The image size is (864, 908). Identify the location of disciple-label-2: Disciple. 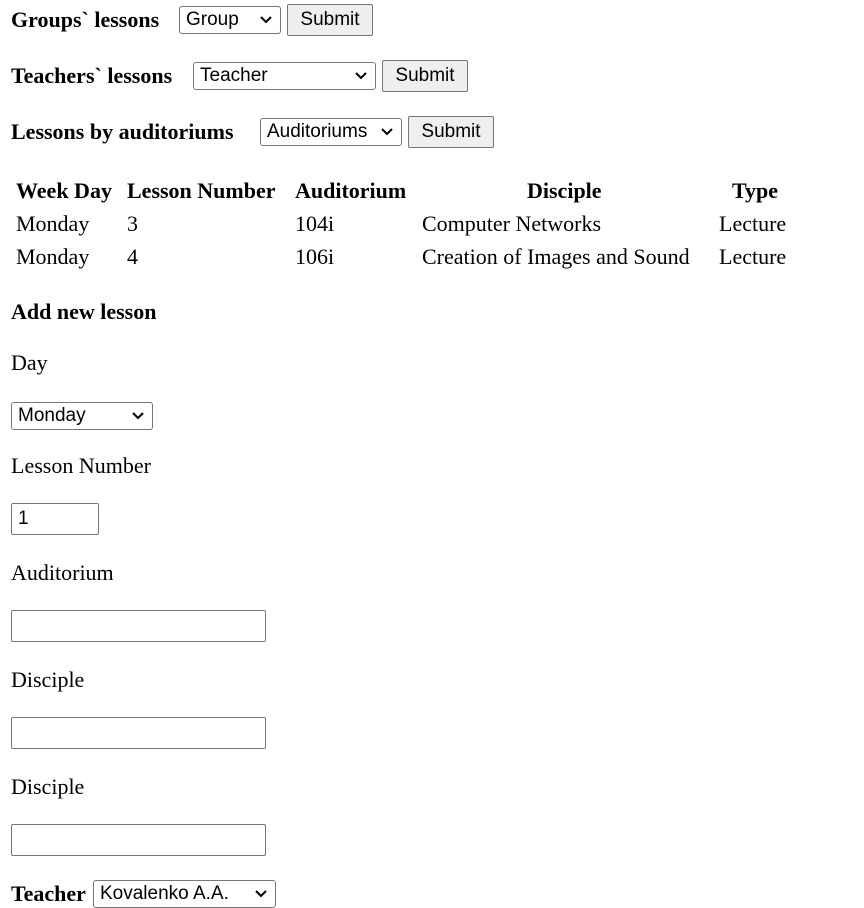
(48, 786).